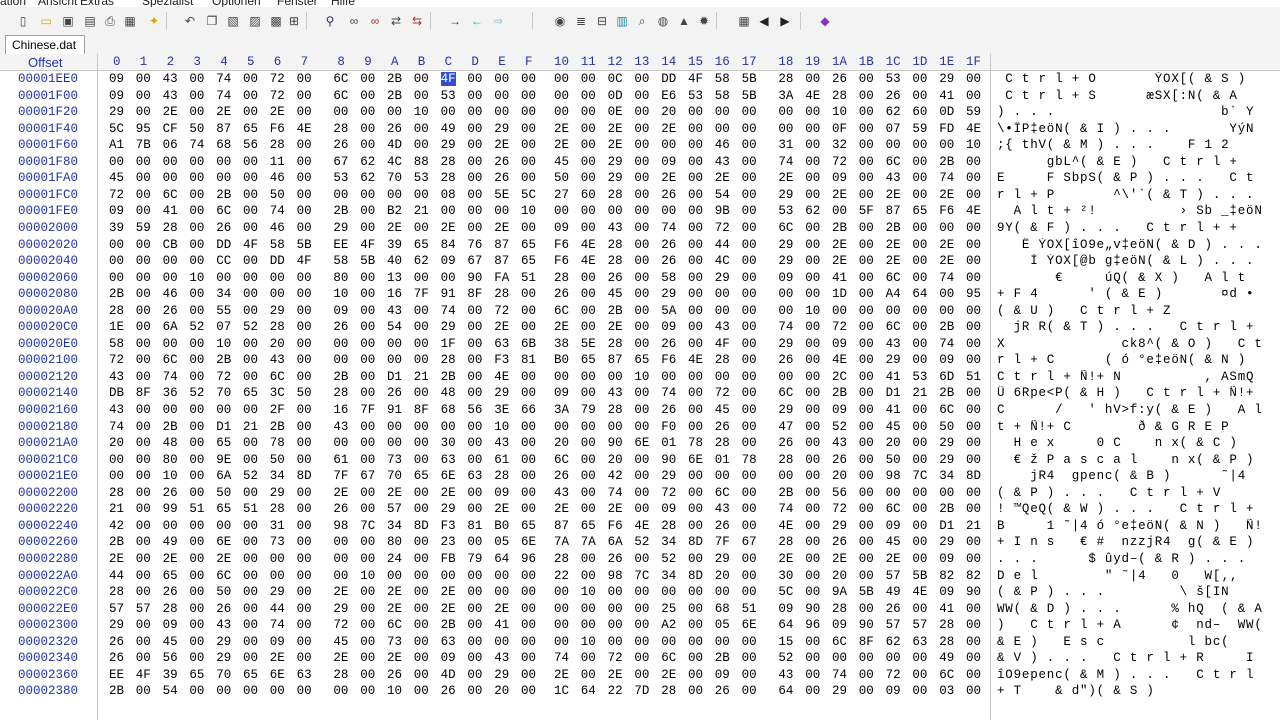 This screenshot has width=1280, height=720. What do you see at coordinates (615, 526) in the screenshot?
I see `hex-byte: F6` at bounding box center [615, 526].